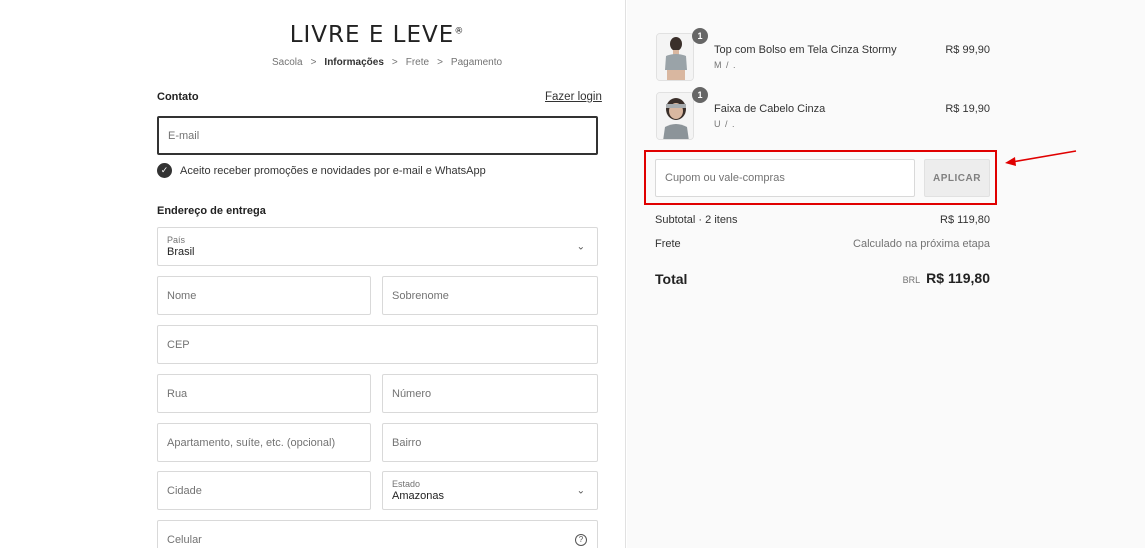 This screenshot has width=1145, height=548. Describe the element at coordinates (476, 62) in the screenshot. I see `breadcrumb-pagamento: Pagamento` at that location.